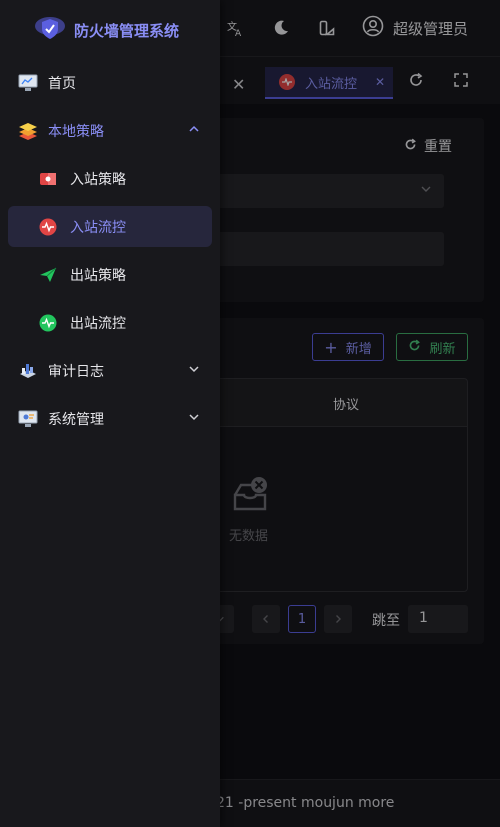  I want to click on sidebar-item-inbound-flow: 入站流控, so click(110, 226).